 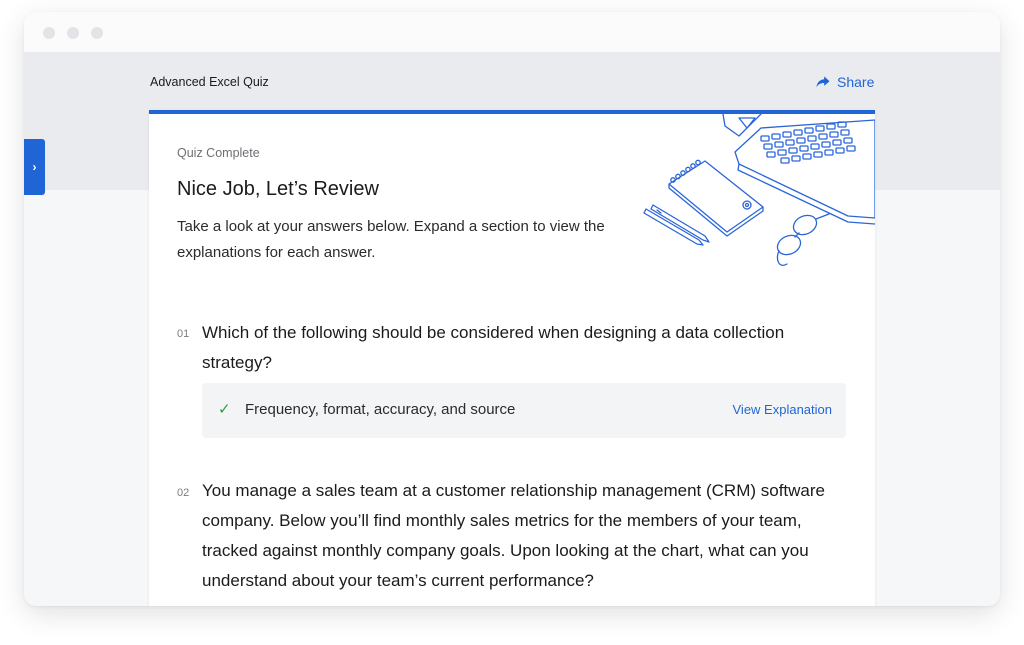 What do you see at coordinates (224, 409) in the screenshot?
I see `checkmark-icon: ✓` at bounding box center [224, 409].